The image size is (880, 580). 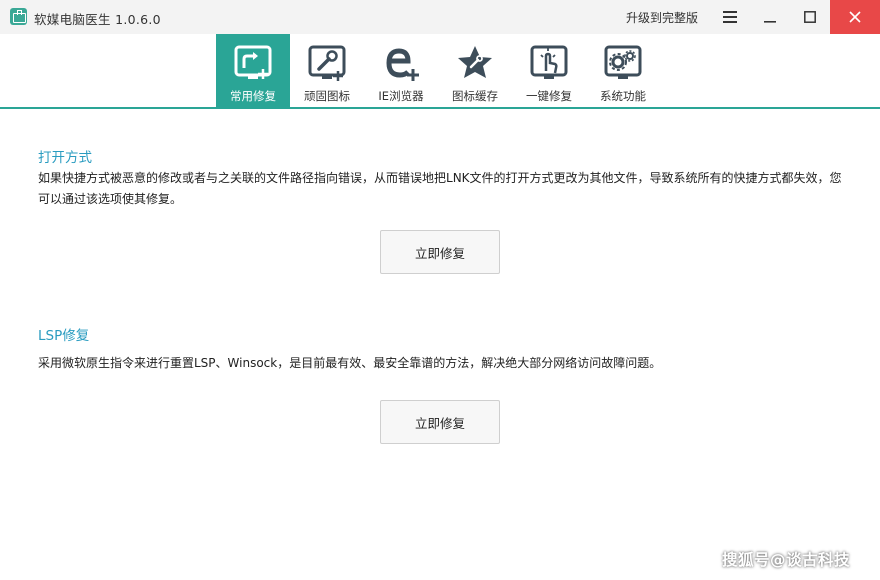 I want to click on tab-common-repair: 常用修复, so click(x=253, y=71).